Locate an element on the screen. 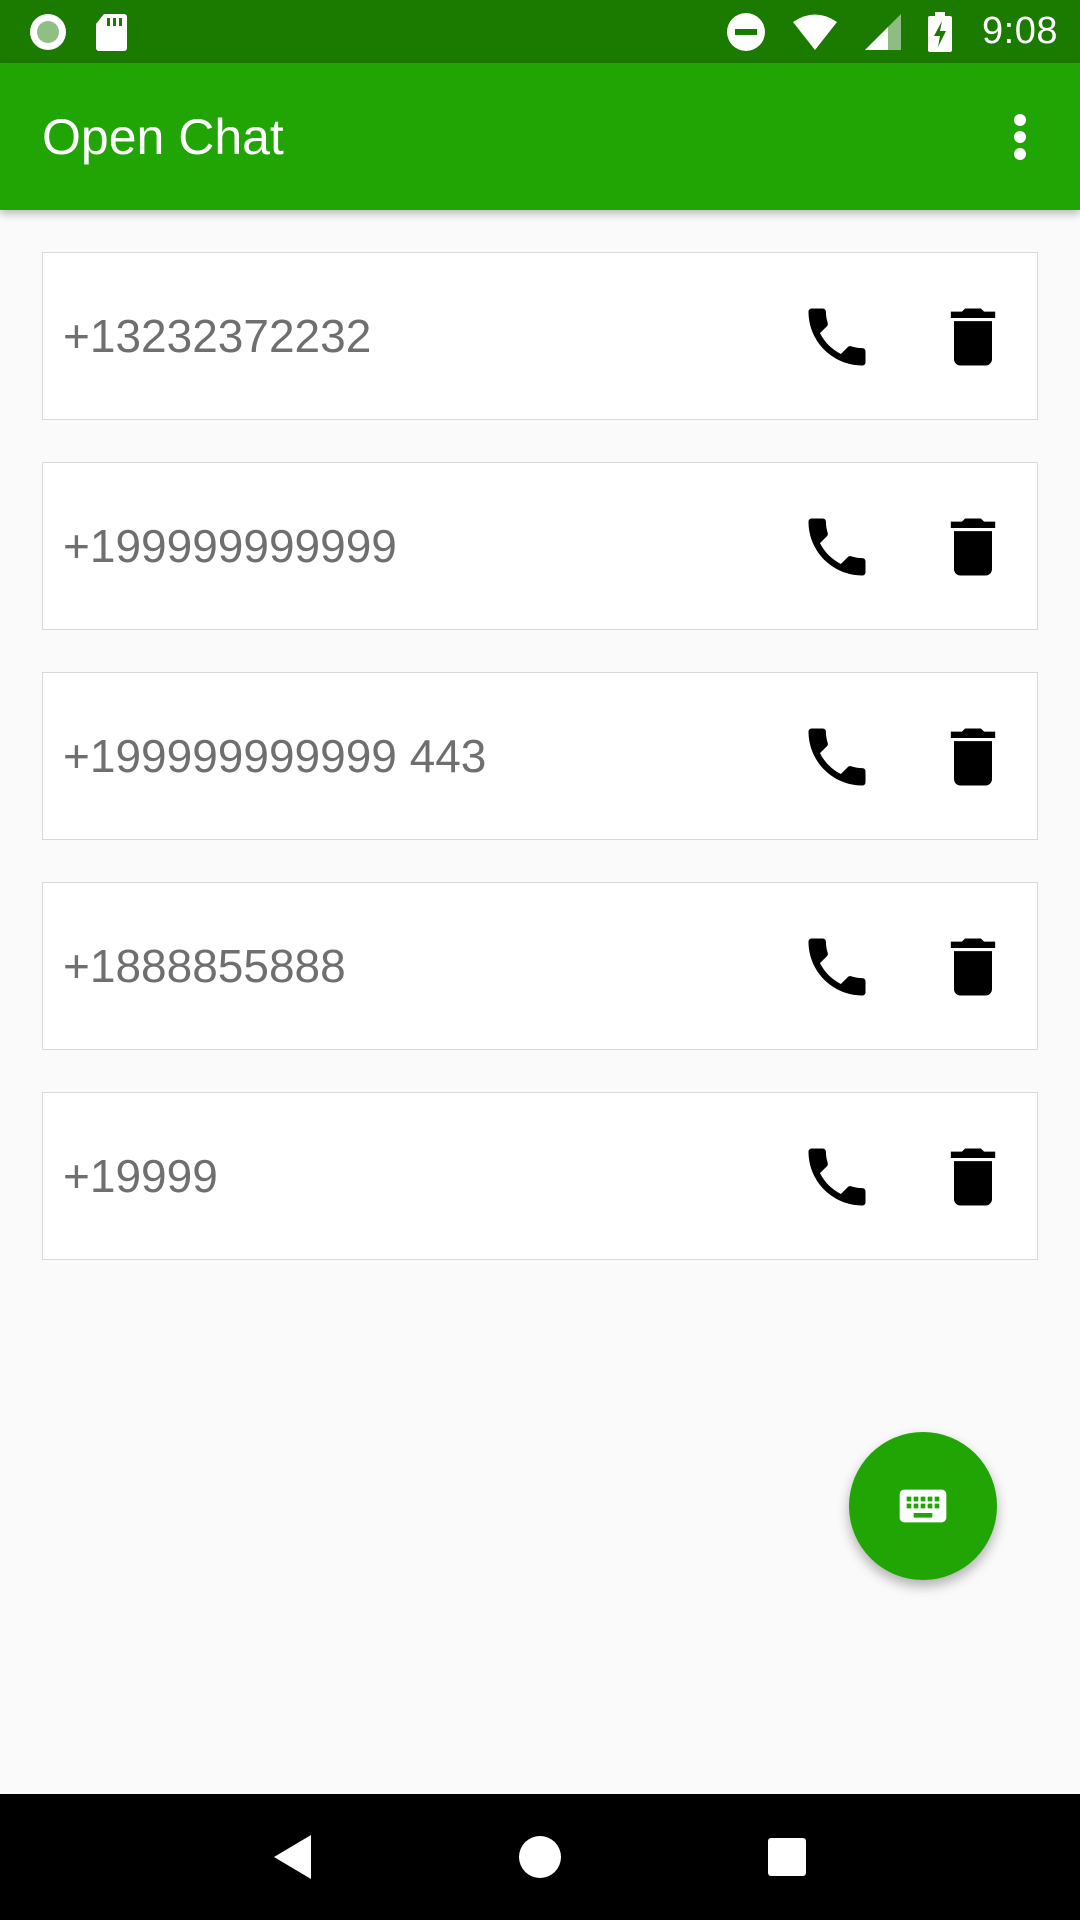 The image size is (1080, 1920). chat-number: +13232372232 is located at coordinates (217, 336).